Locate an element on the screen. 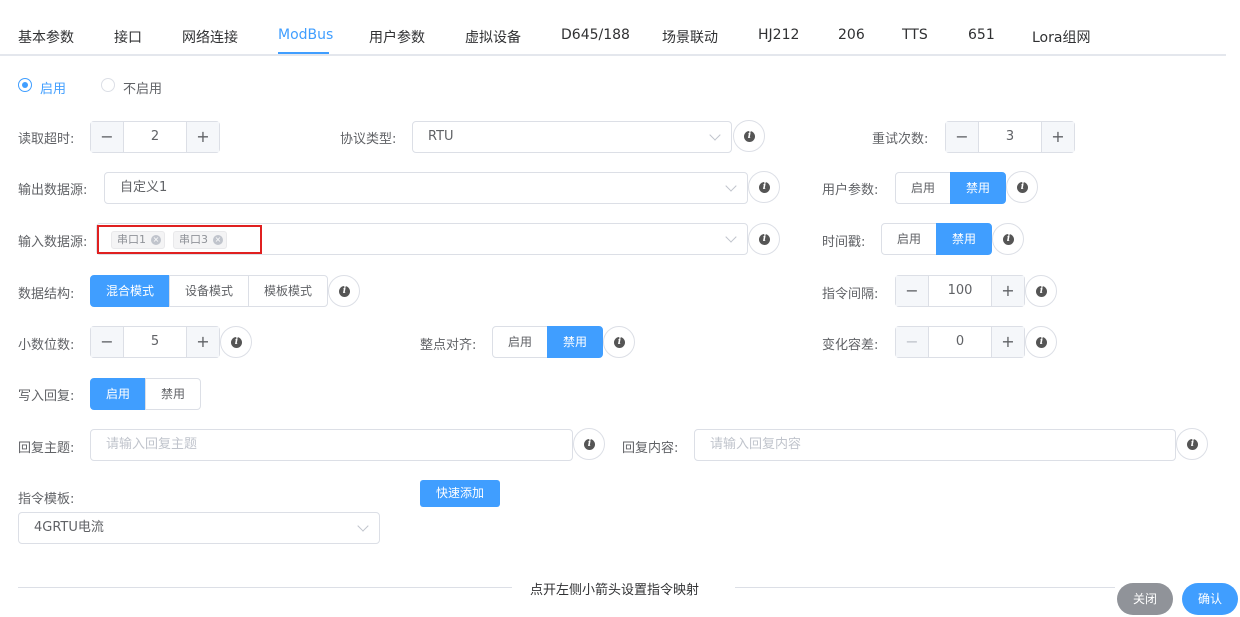 Image resolution: width=1240 pixels, height=617 pixels. output-source-select: 自定义1 is located at coordinates (426, 188).